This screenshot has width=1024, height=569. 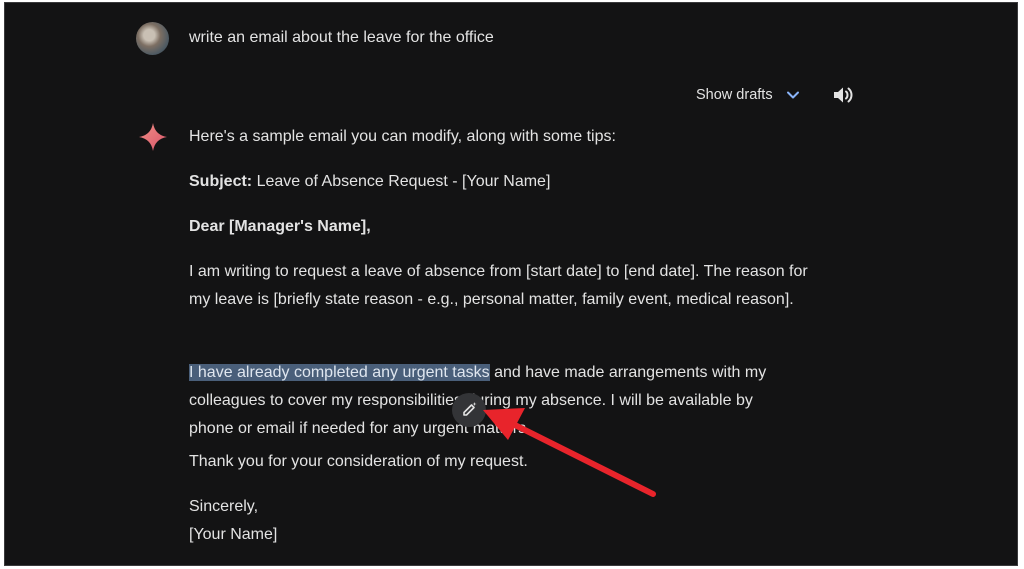 I want to click on show-drafts-label: Show drafts, so click(x=734, y=95).